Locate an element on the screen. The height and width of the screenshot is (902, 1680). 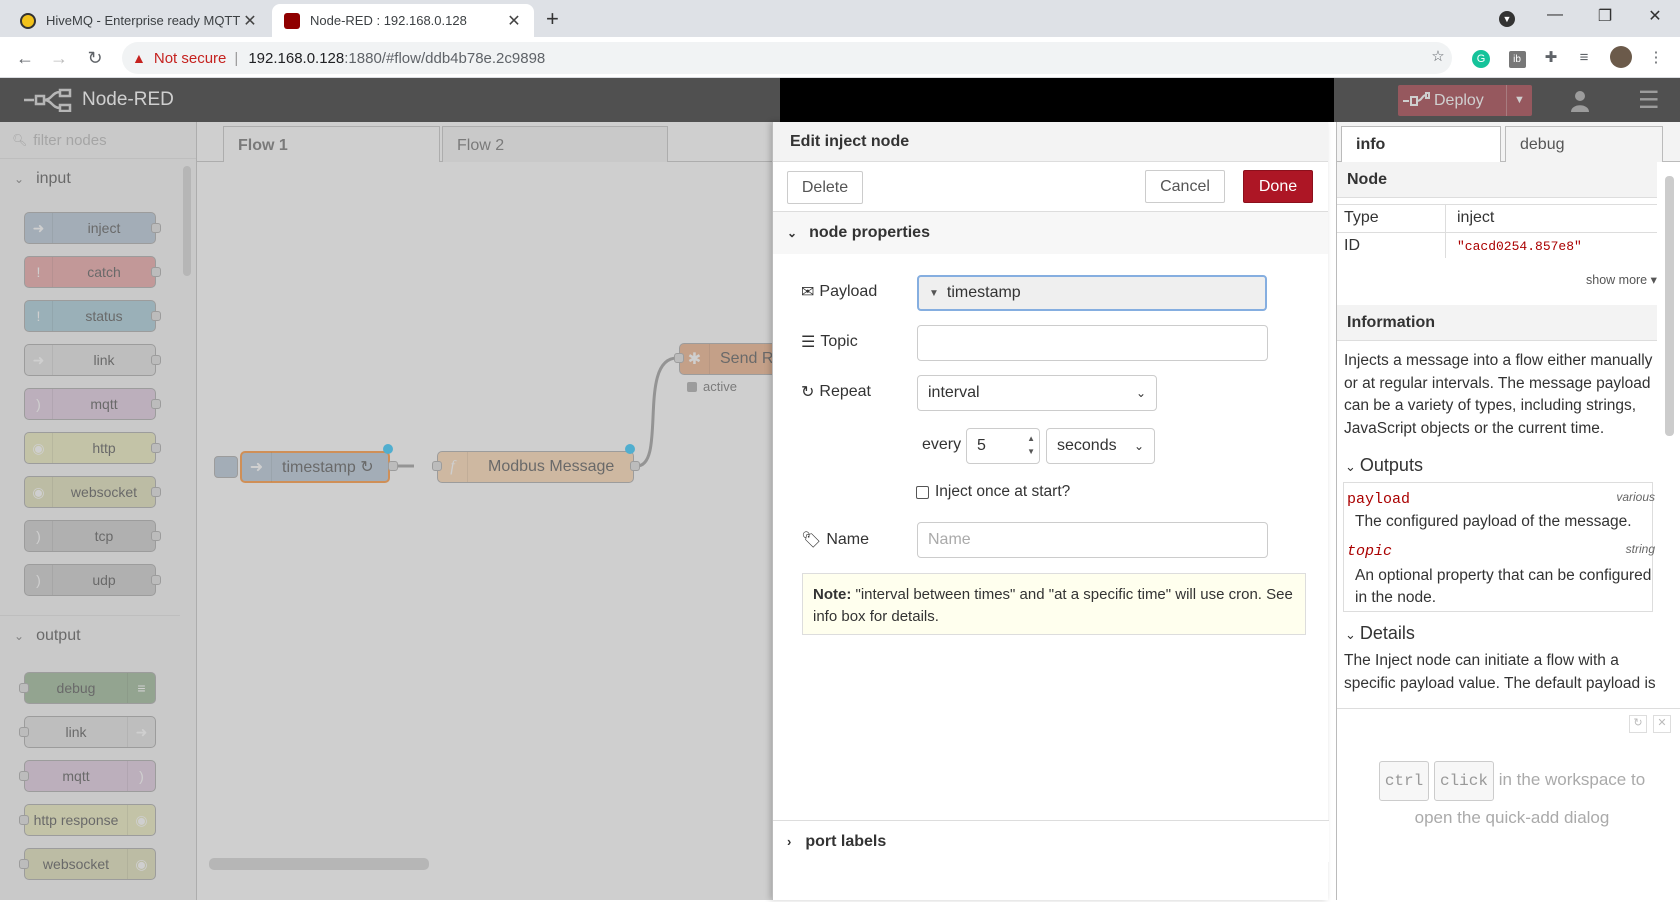
palette-node-http: ◉ http is located at coordinates (92, 448).